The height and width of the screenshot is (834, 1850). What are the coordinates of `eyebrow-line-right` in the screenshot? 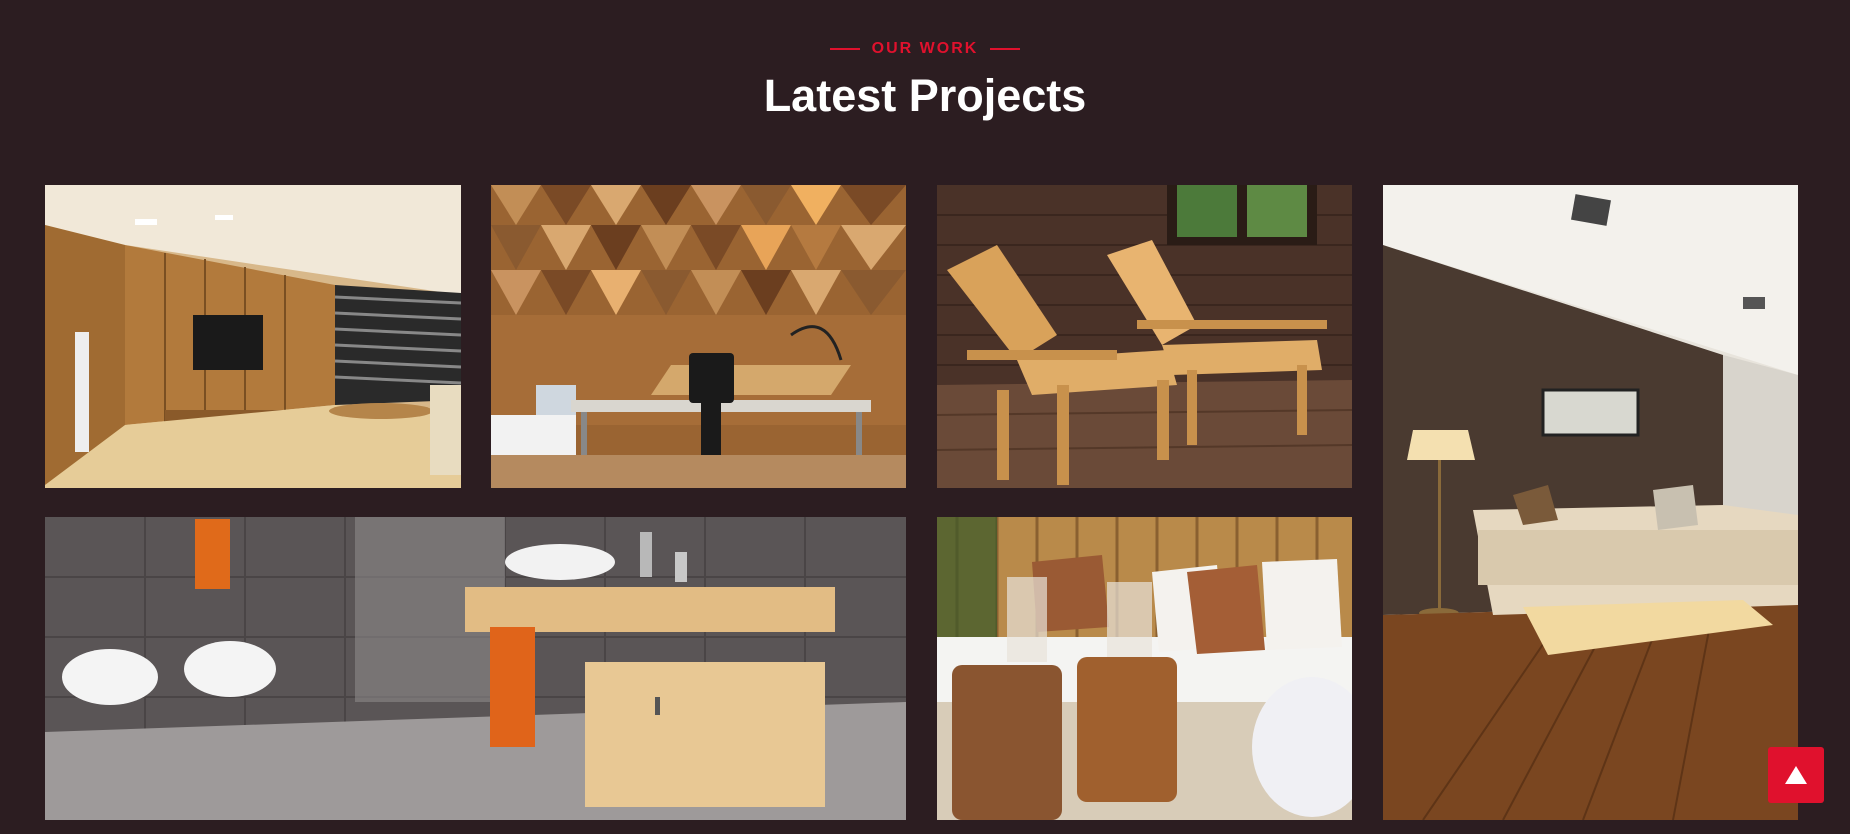 It's located at (1005, 49).